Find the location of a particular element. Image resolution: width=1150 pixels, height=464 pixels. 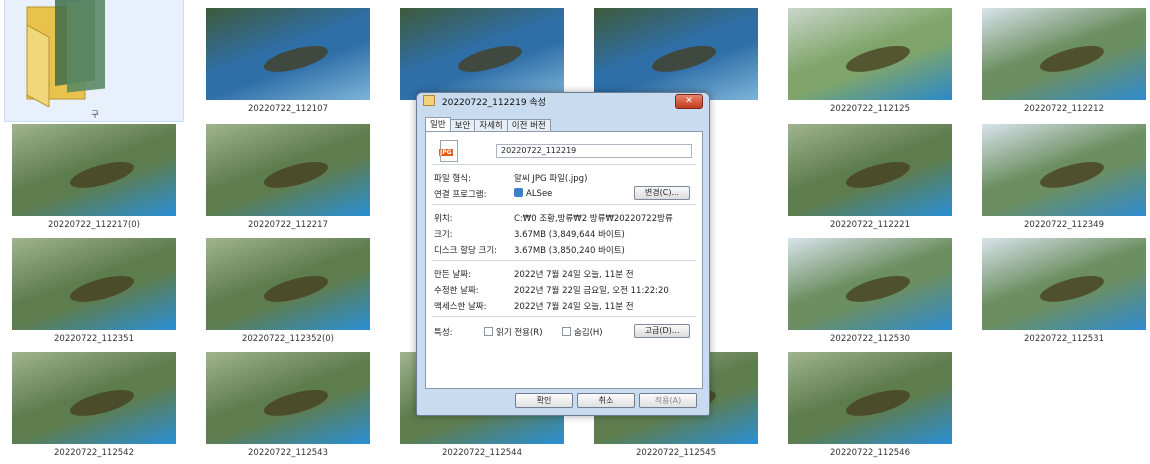

file-name: 20220722_112531 is located at coordinates (1064, 339).